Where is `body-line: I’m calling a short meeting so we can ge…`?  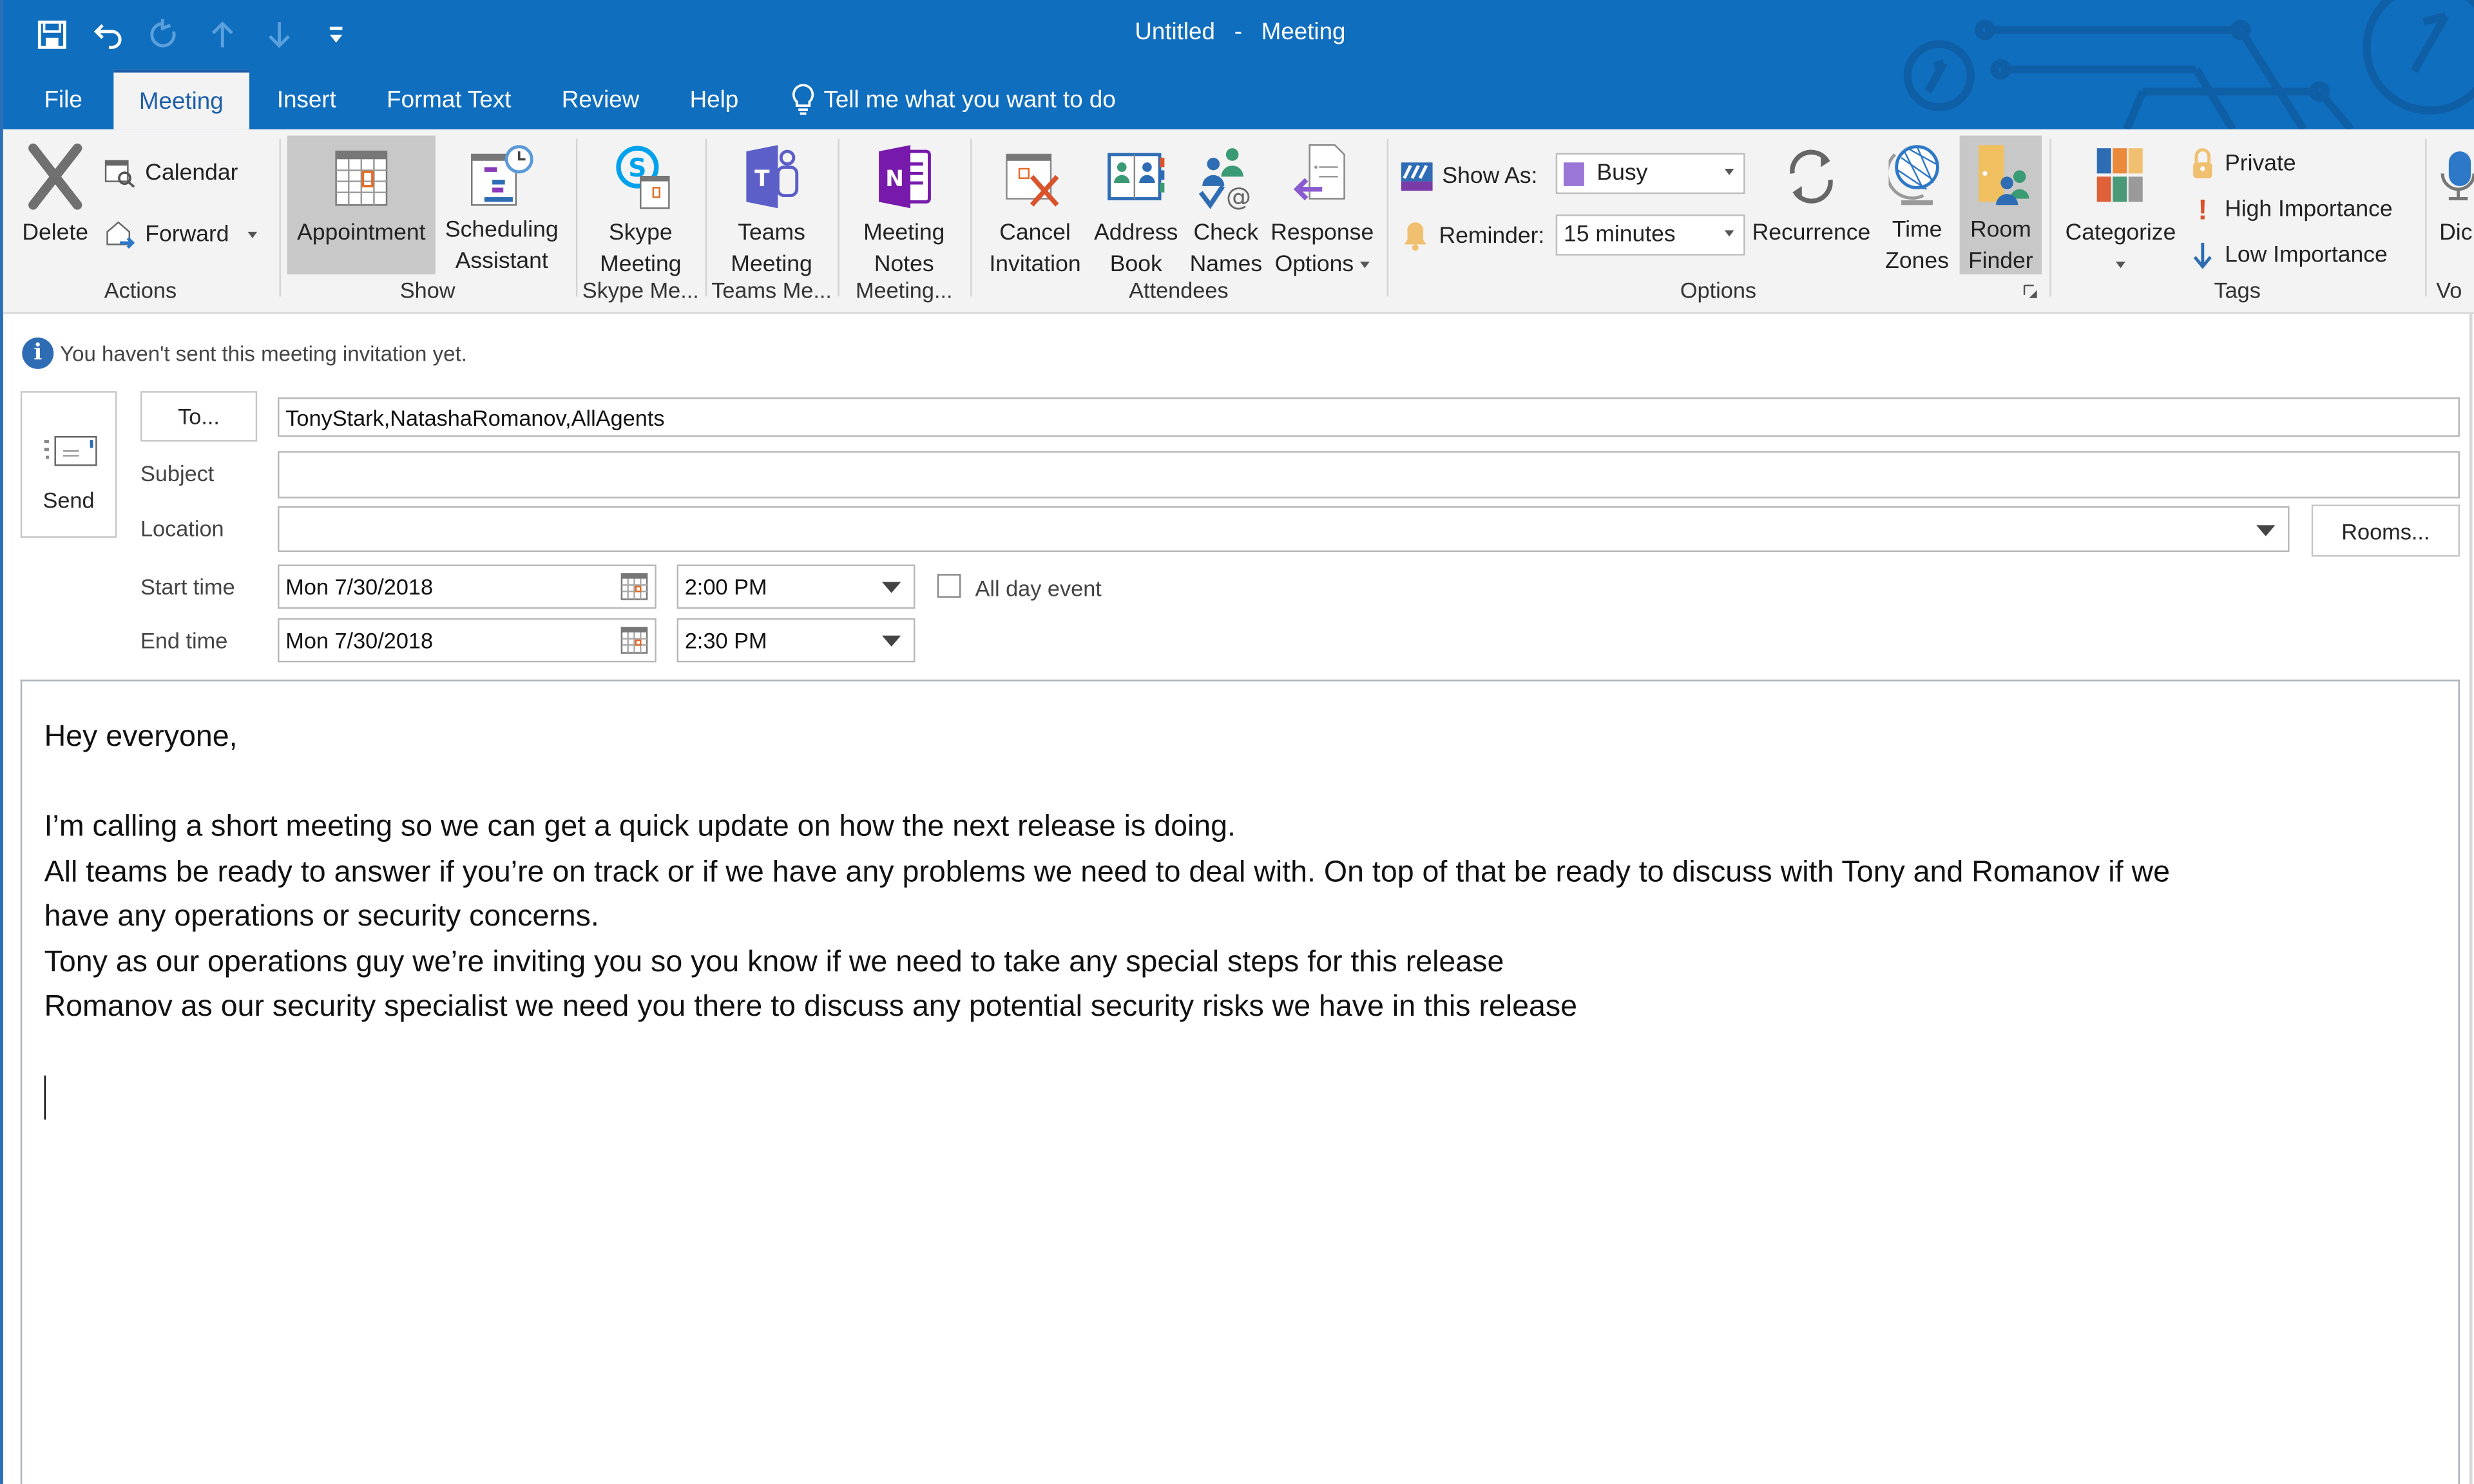 body-line: I’m calling a short meeting so we can ge… is located at coordinates (640, 827).